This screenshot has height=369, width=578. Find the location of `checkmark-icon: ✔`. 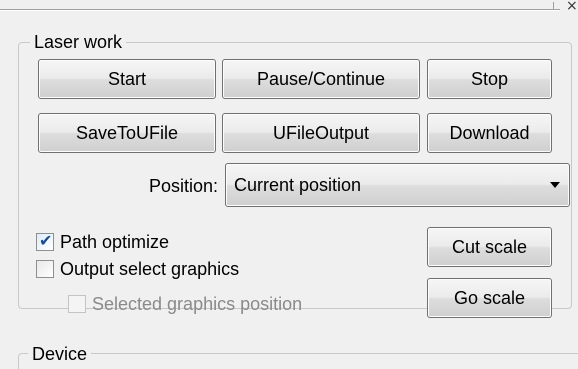

checkmark-icon: ✔ is located at coordinates (46, 240).